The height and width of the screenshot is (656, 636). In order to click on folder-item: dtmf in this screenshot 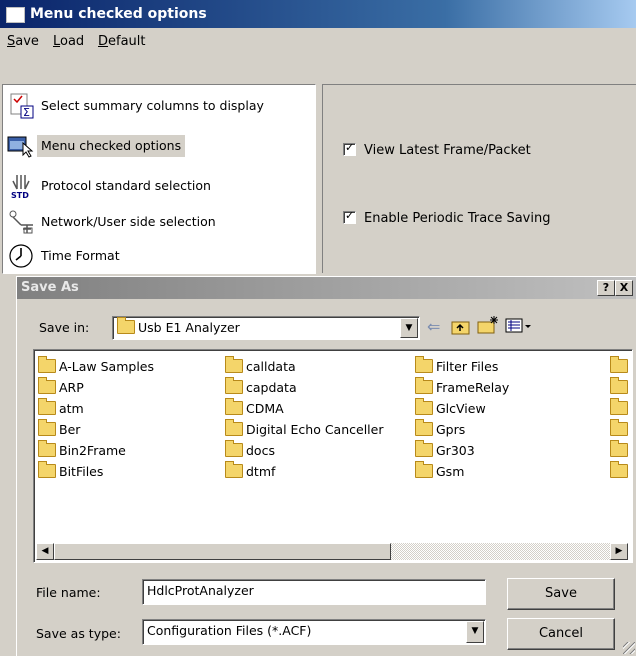, I will do `click(304, 471)`.